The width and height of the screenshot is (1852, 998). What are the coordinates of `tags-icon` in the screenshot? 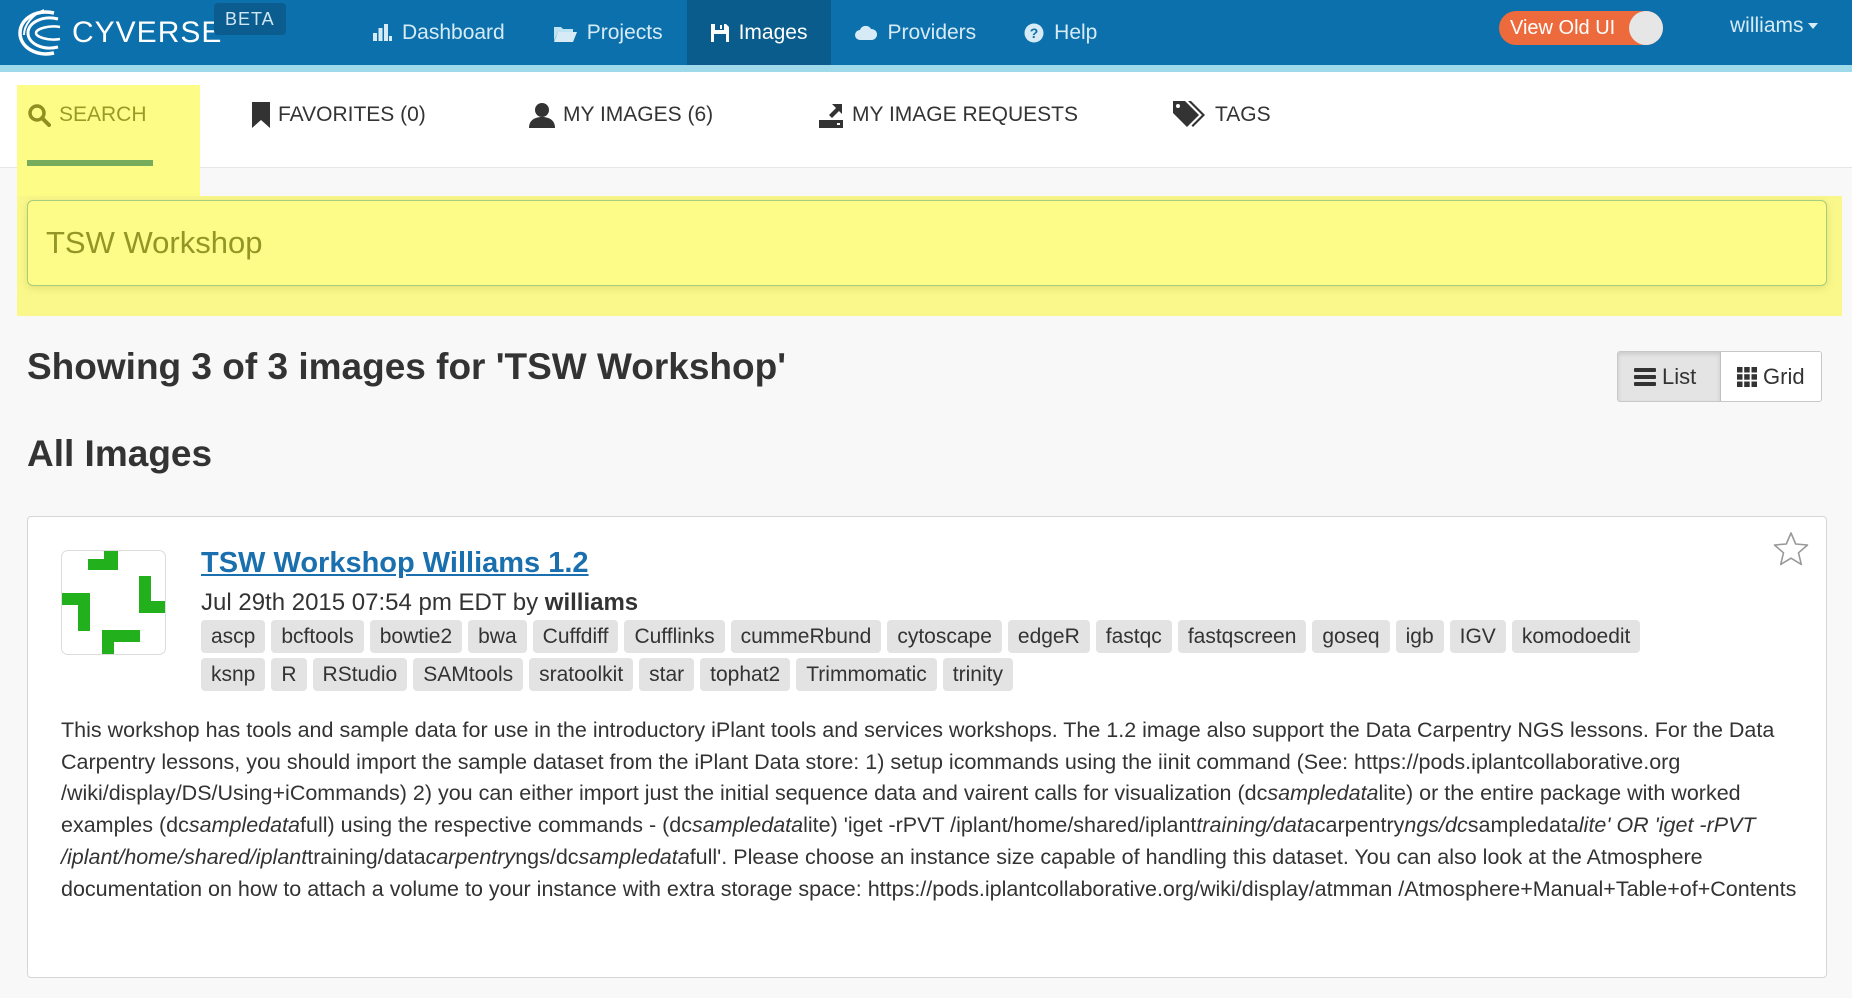 It's located at (1189, 114).